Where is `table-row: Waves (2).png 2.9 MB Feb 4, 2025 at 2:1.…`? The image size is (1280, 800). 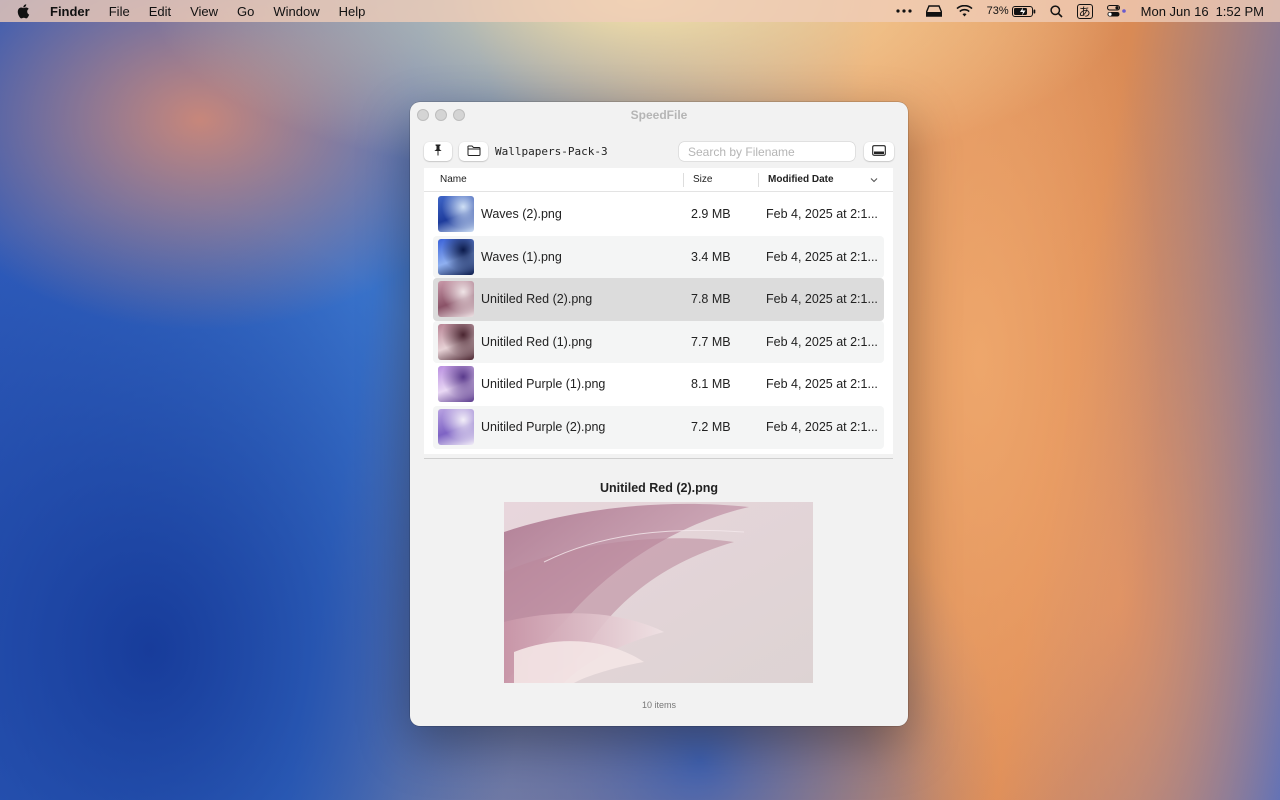
table-row: Waves (2).png 2.9 MB Feb 4, 2025 at 2:1.… is located at coordinates (658, 214).